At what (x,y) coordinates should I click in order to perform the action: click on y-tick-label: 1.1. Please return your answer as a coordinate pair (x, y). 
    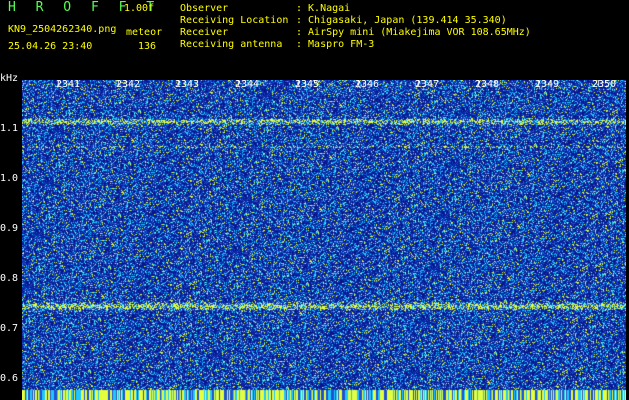
    Looking at the image, I should click on (9, 128).